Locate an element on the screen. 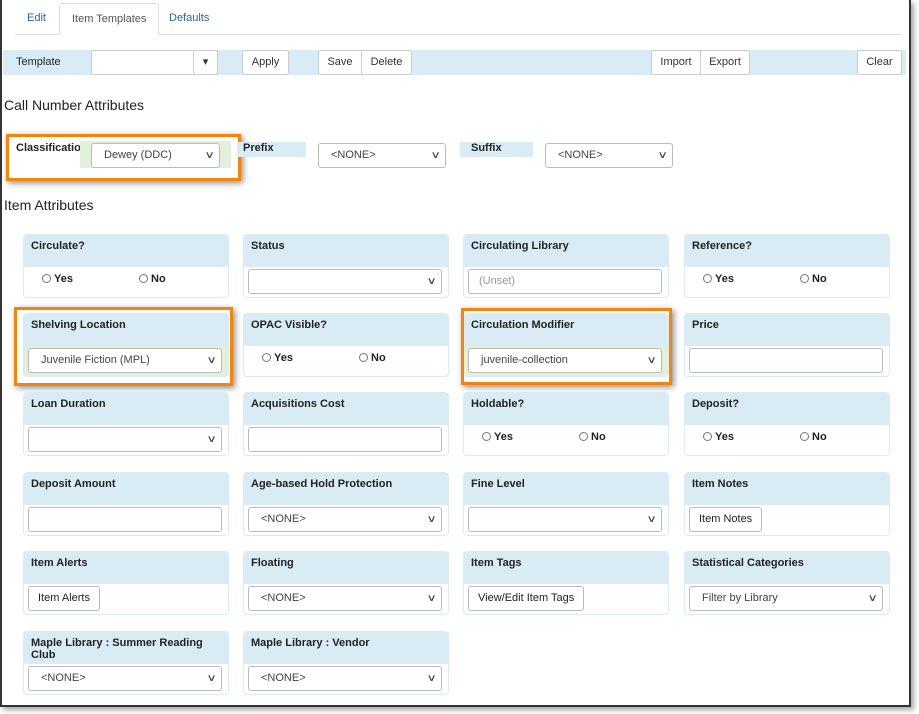  prefix-label: Prefix is located at coordinates (271, 149).